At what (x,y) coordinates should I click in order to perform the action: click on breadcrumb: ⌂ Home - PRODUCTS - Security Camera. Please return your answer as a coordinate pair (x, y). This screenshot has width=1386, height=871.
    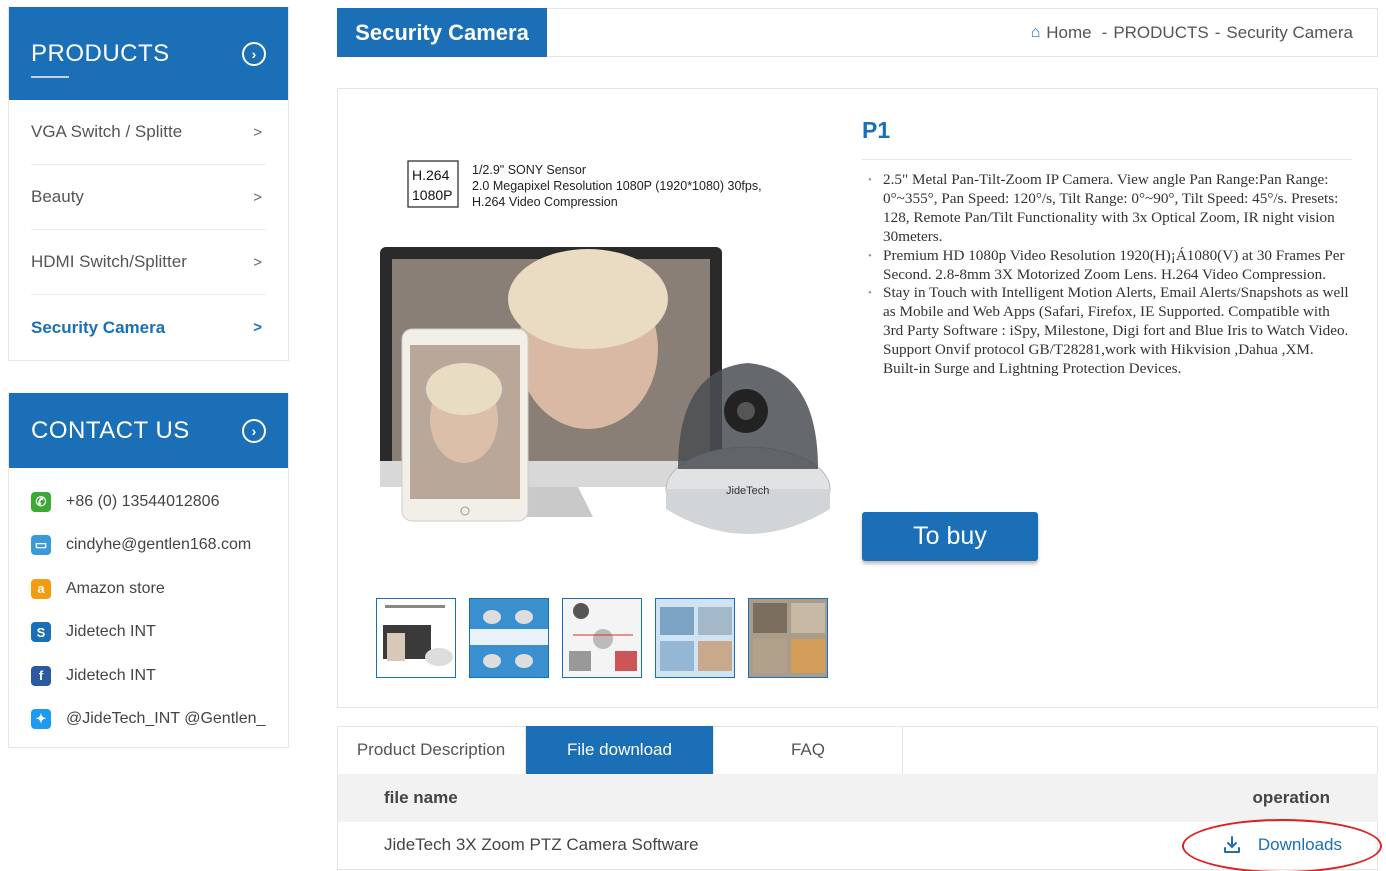
    Looking at the image, I should click on (1192, 32).